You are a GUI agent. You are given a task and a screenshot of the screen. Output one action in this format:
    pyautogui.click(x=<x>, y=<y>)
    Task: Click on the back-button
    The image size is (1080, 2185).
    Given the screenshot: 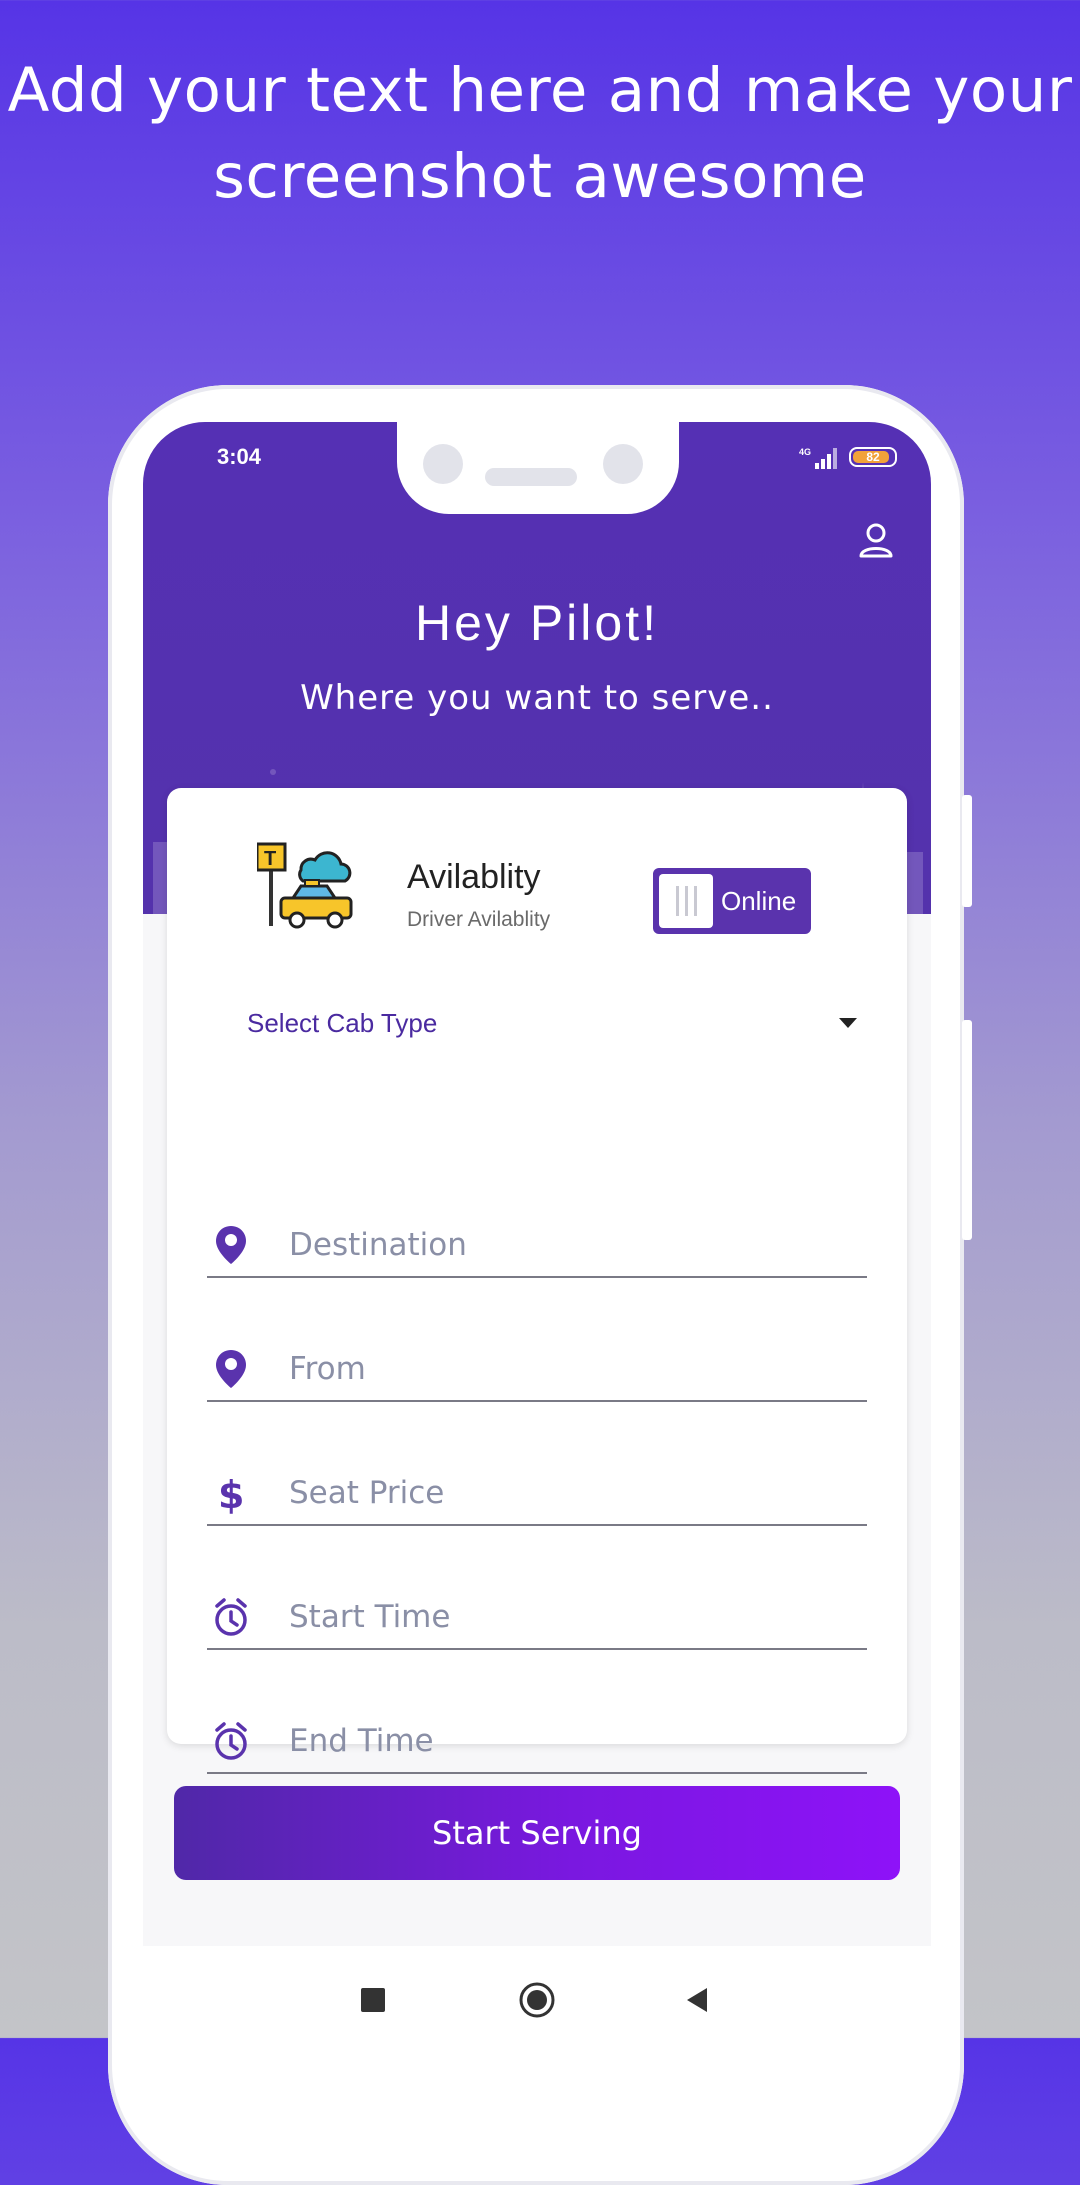 What is the action you would take?
    pyautogui.click(x=697, y=2000)
    